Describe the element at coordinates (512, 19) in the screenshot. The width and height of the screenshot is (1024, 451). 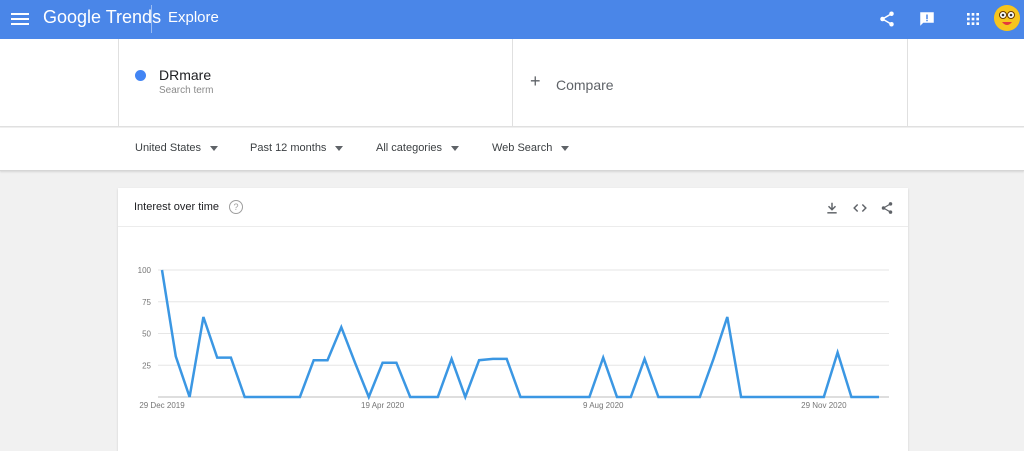
I see `top-app-bar: Google Trends Explore` at that location.